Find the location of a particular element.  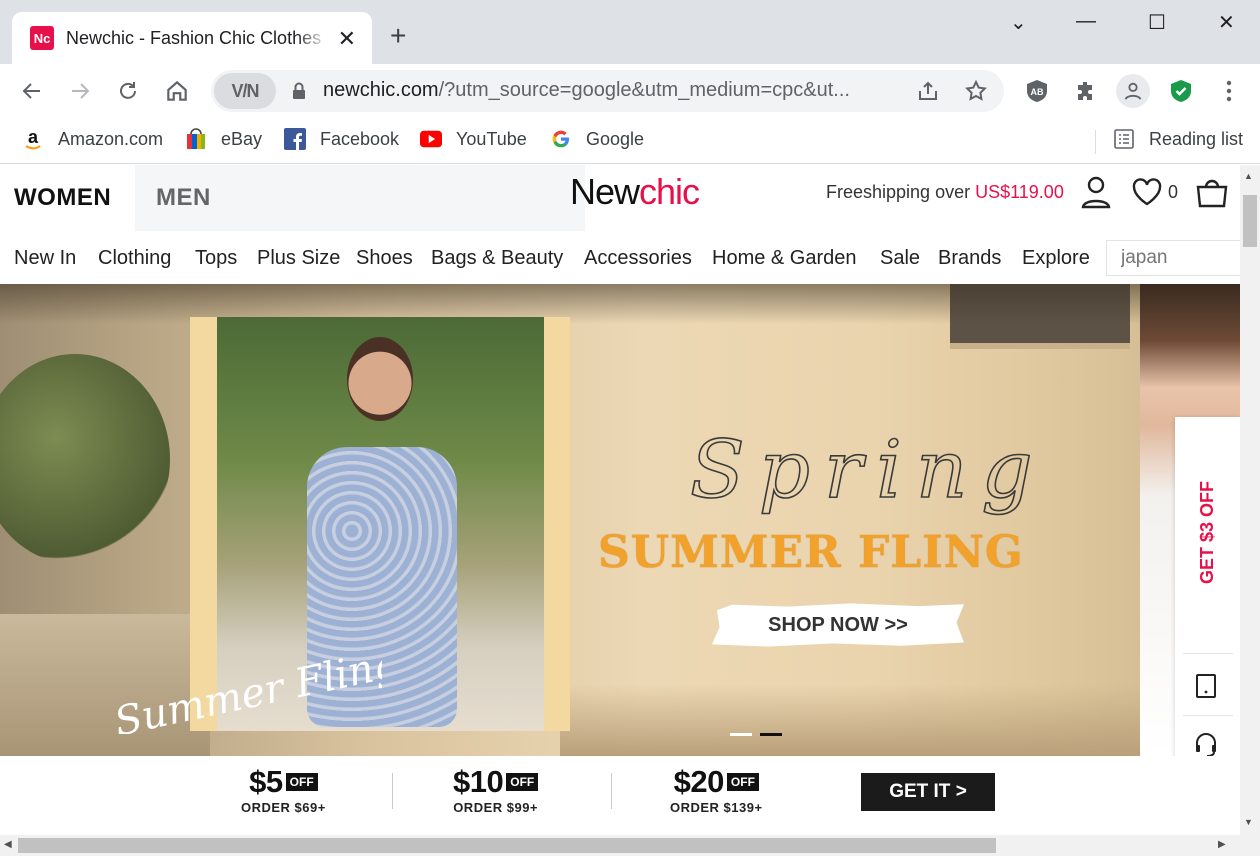

reading-list-button: Reading list is located at coordinates (1178, 139).